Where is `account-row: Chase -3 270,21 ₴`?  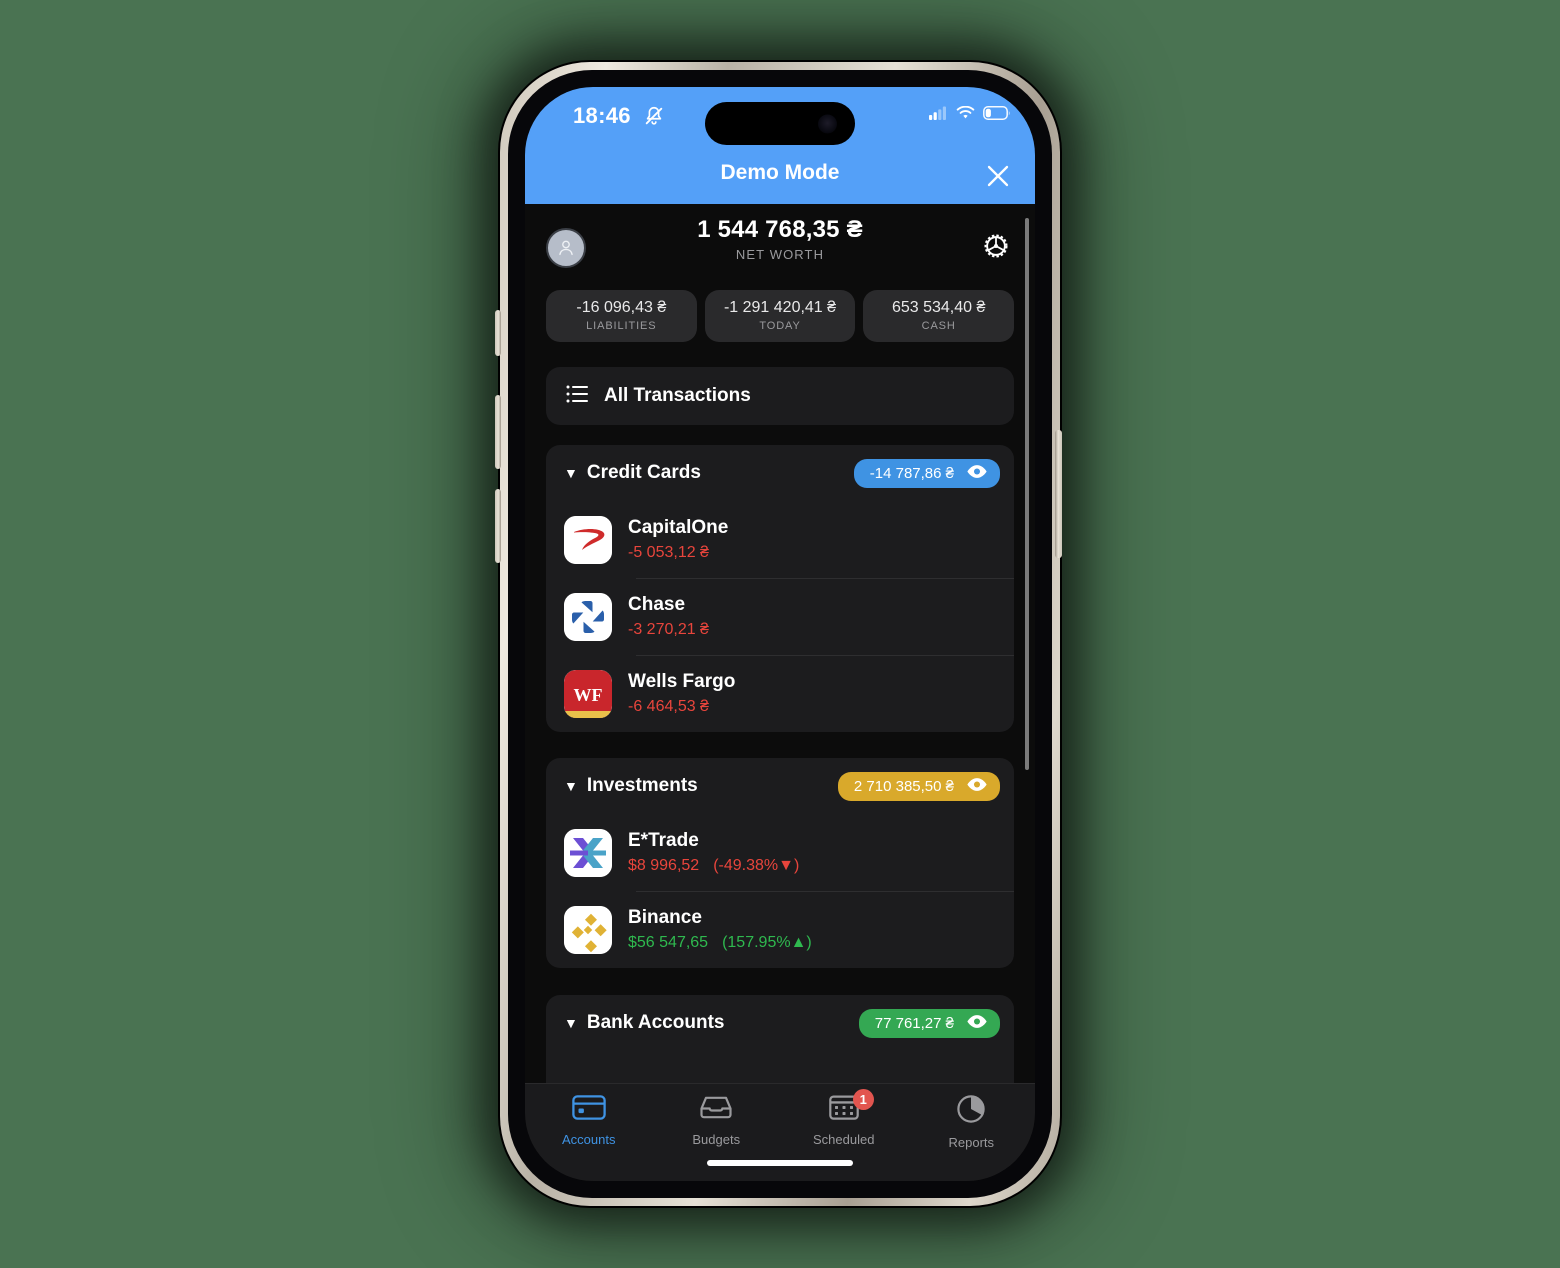 account-row: Chase -3 270,21 ₴ is located at coordinates (780, 616).